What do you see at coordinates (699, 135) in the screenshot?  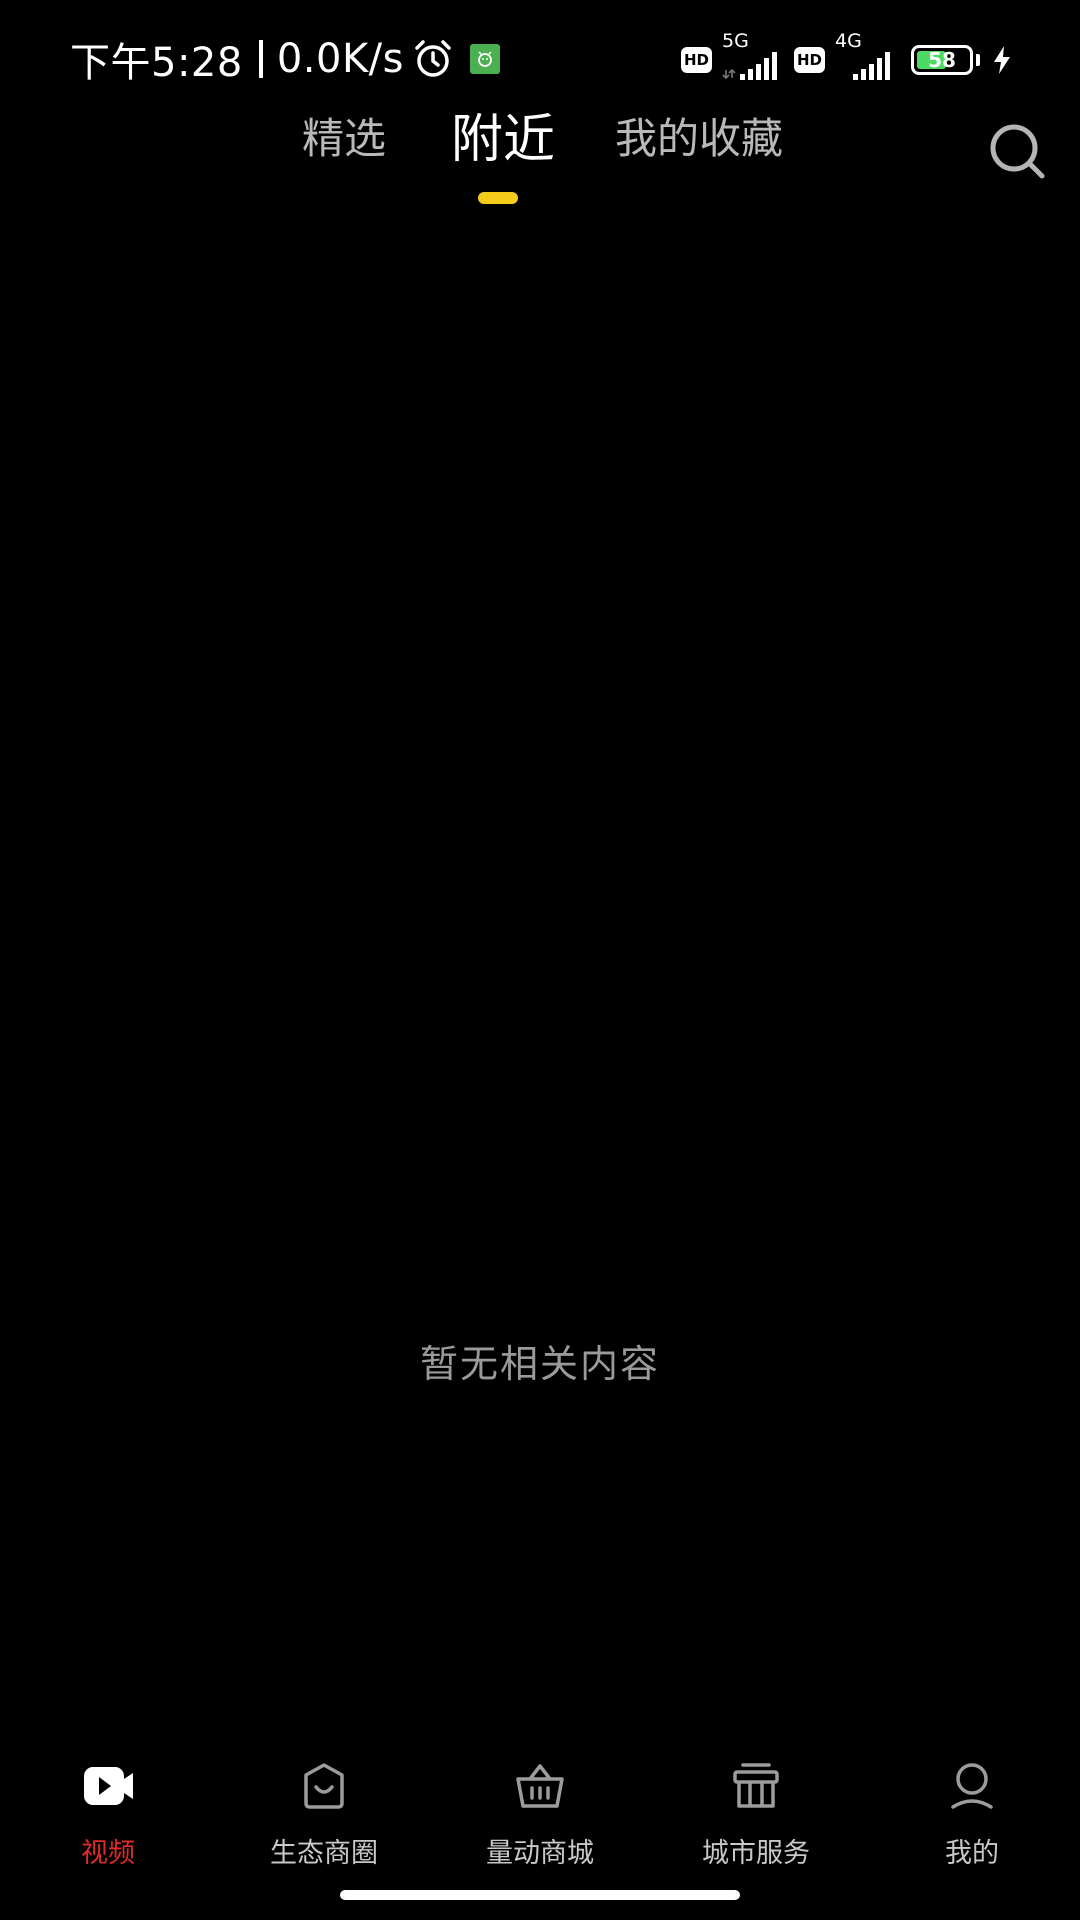 I see `tab-my-favorites: 我的收藏` at bounding box center [699, 135].